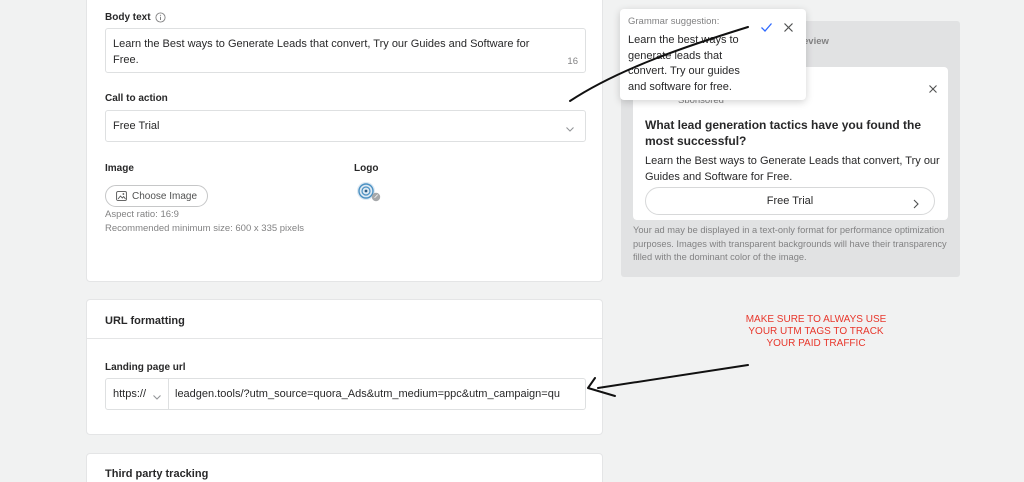 Image resolution: width=1024 pixels, height=482 pixels. Describe the element at coordinates (766, 29) in the screenshot. I see `accept-check-icon` at that location.